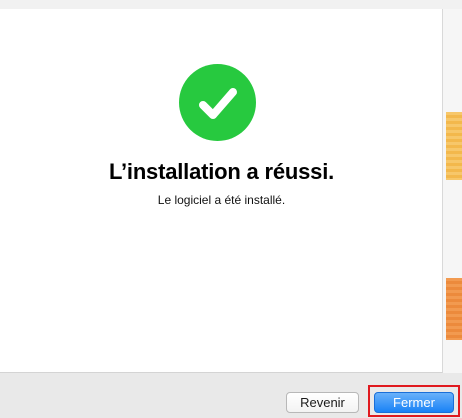 This screenshot has height=418, width=462. Describe the element at coordinates (231, 4) in the screenshot. I see `window-top-strip` at that location.